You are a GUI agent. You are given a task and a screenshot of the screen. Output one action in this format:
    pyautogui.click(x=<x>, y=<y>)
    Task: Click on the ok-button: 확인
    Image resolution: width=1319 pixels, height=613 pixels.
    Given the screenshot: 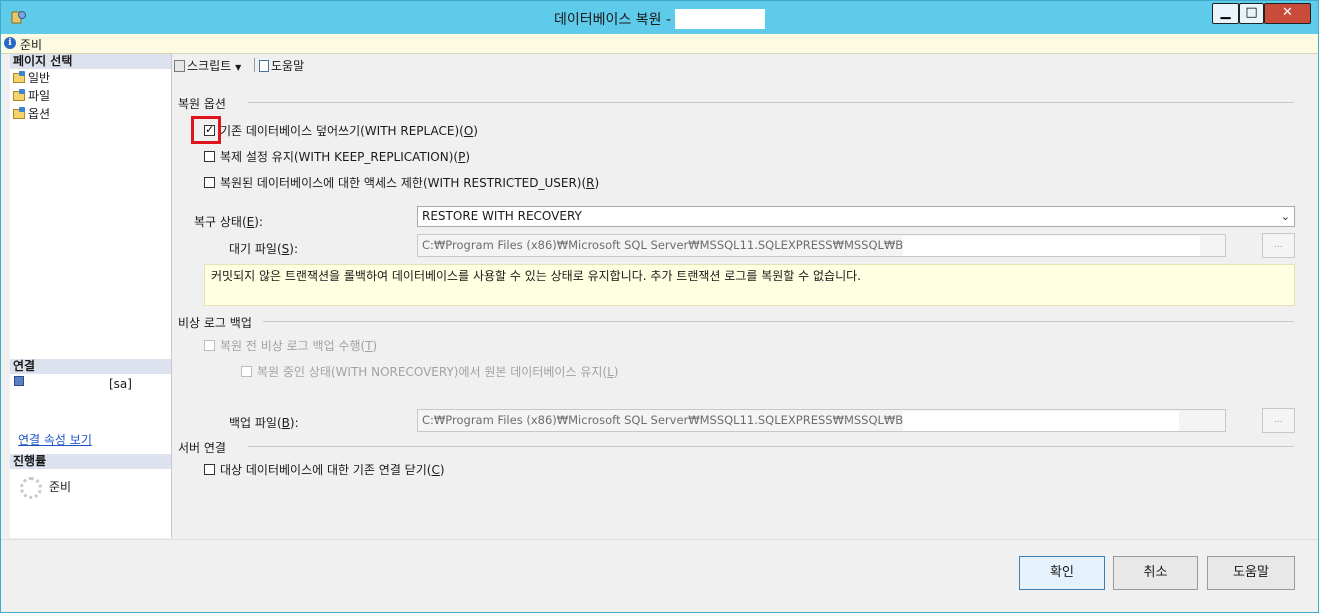 What is the action you would take?
    pyautogui.click(x=1062, y=573)
    